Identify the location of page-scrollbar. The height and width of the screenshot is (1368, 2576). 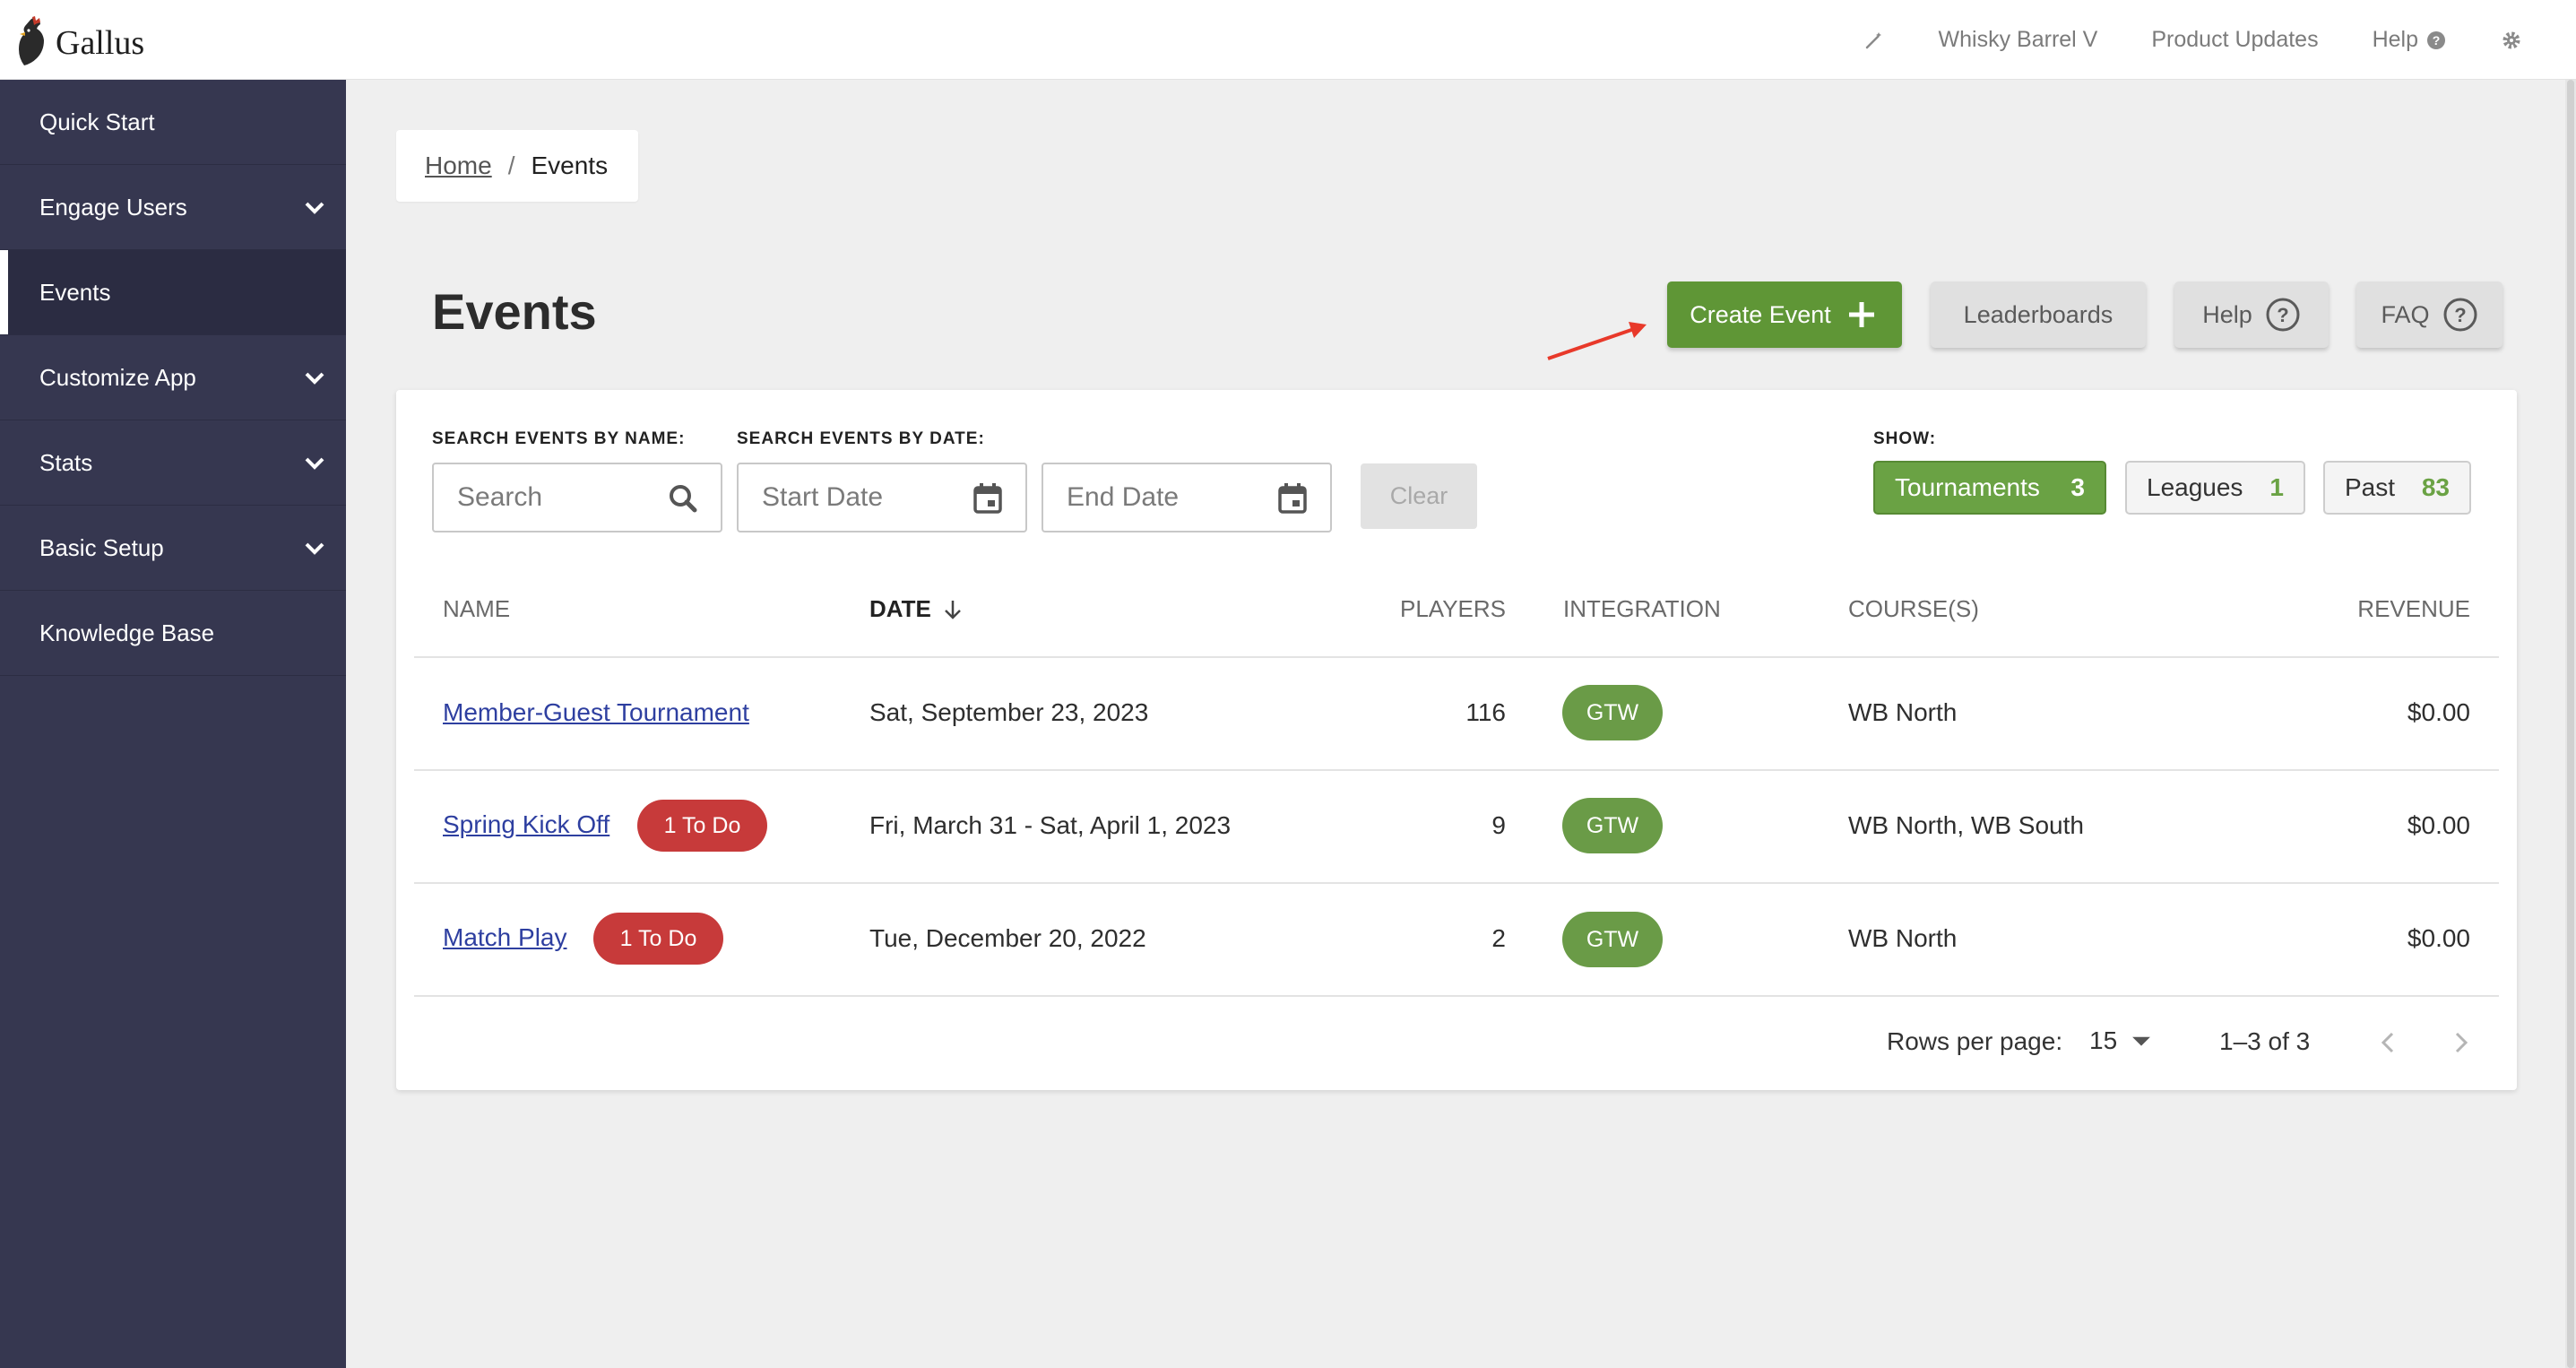
(2570, 724).